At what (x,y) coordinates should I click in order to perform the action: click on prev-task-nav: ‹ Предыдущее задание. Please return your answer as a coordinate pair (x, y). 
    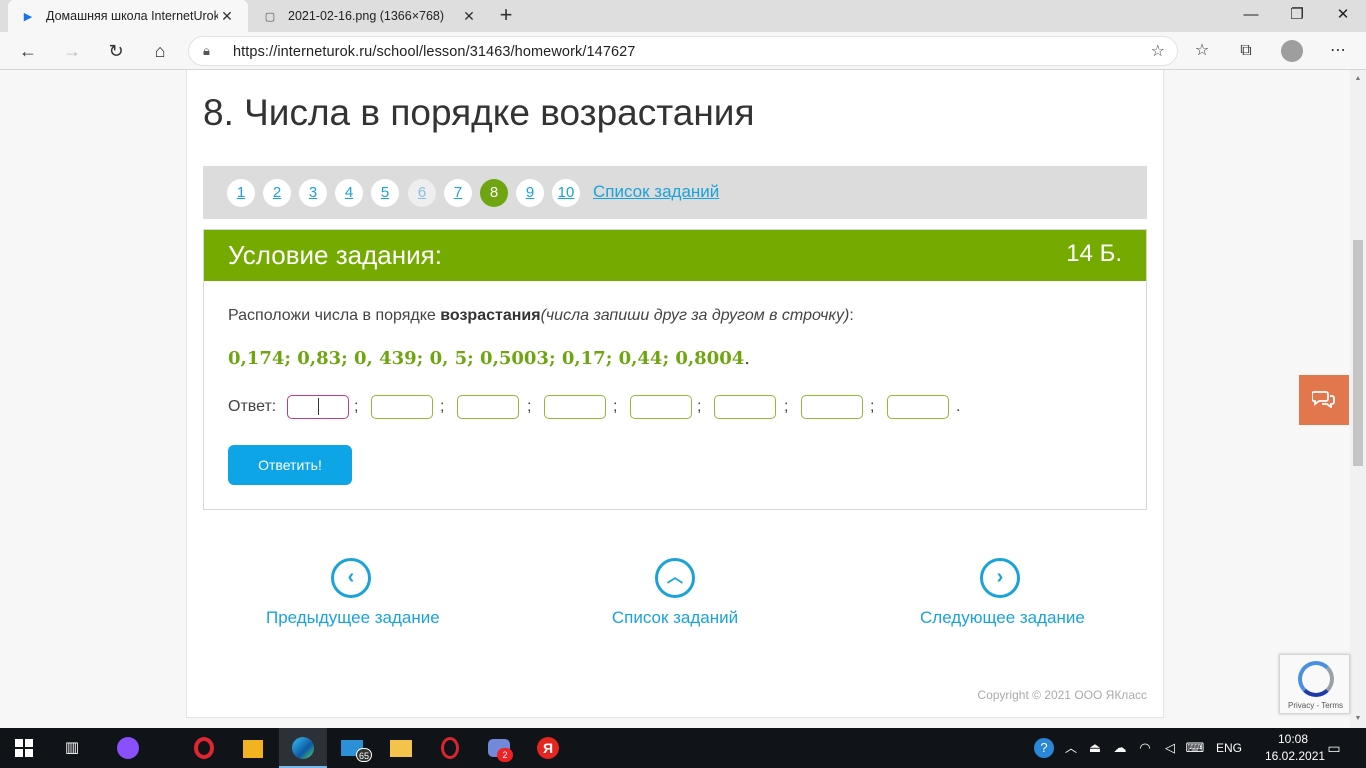
    Looking at the image, I should click on (353, 593).